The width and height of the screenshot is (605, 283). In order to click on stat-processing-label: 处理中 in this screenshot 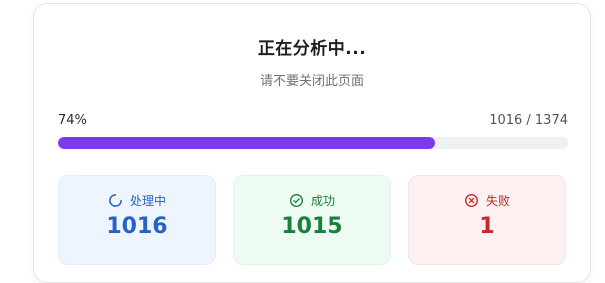, I will do `click(147, 201)`.